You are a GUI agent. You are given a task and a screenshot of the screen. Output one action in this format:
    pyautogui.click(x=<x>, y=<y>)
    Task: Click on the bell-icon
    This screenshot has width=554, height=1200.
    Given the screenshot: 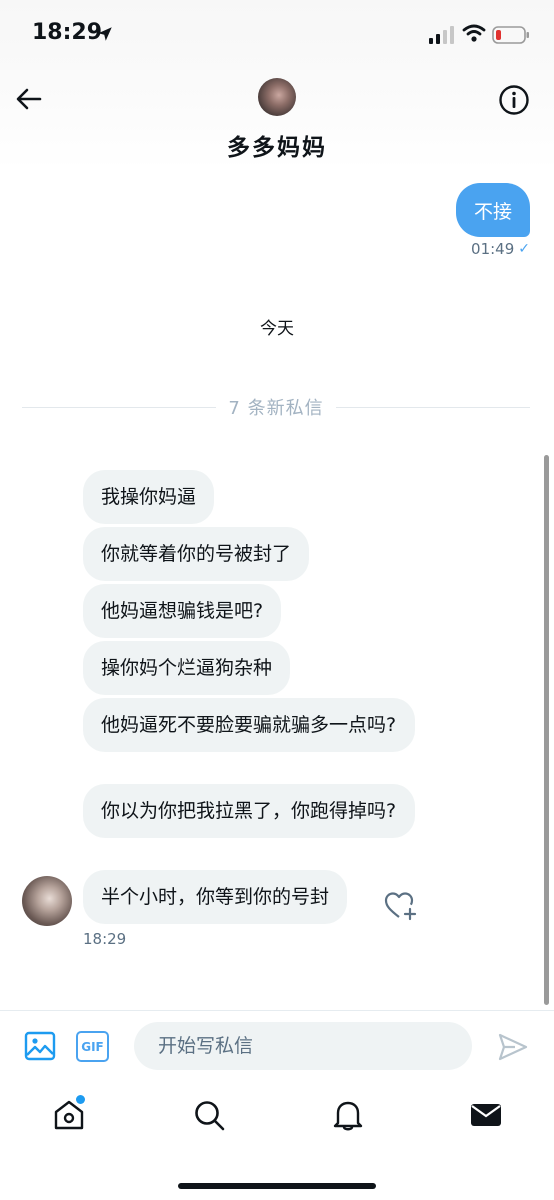 What is the action you would take?
    pyautogui.click(x=348, y=1116)
    